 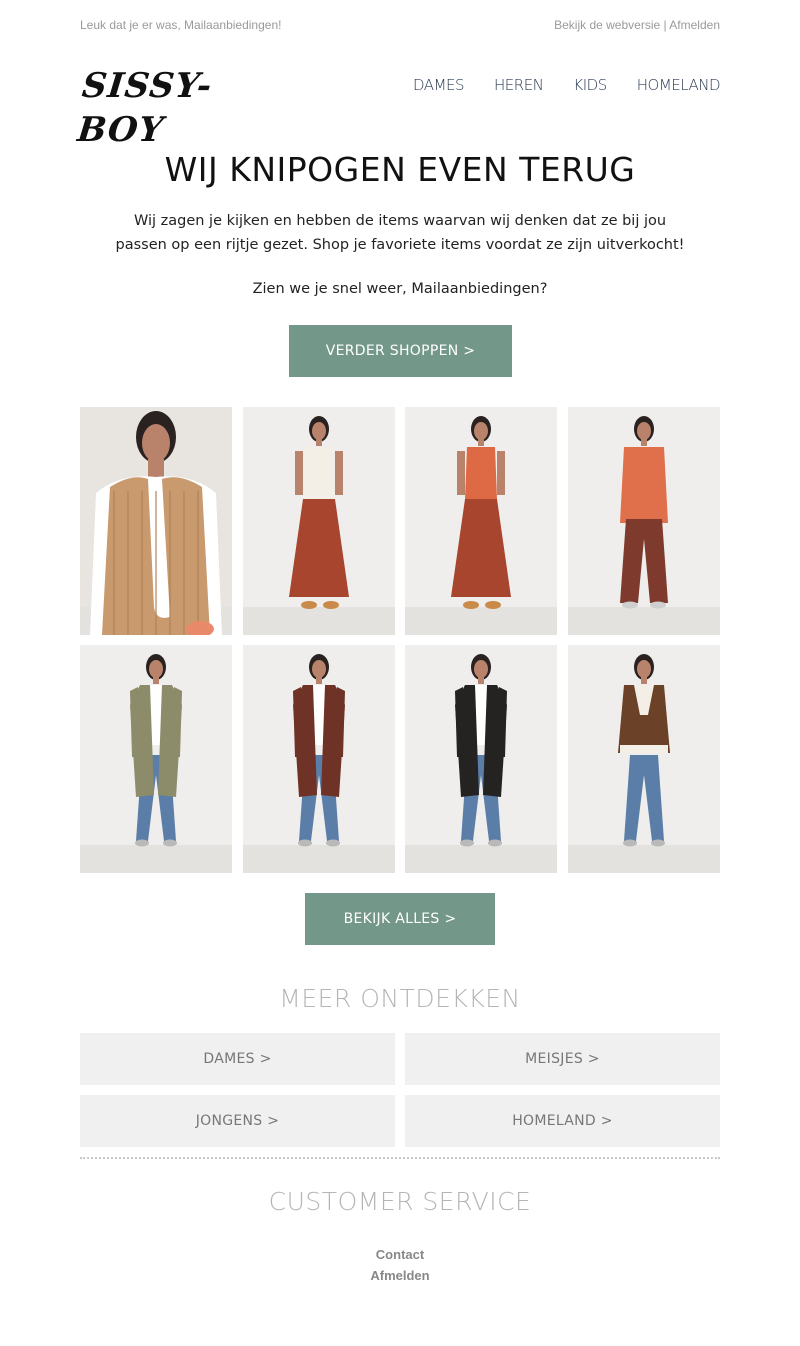 I want to click on preheader-links: Bekijk de webversie | Afmelden, so click(x=637, y=25).